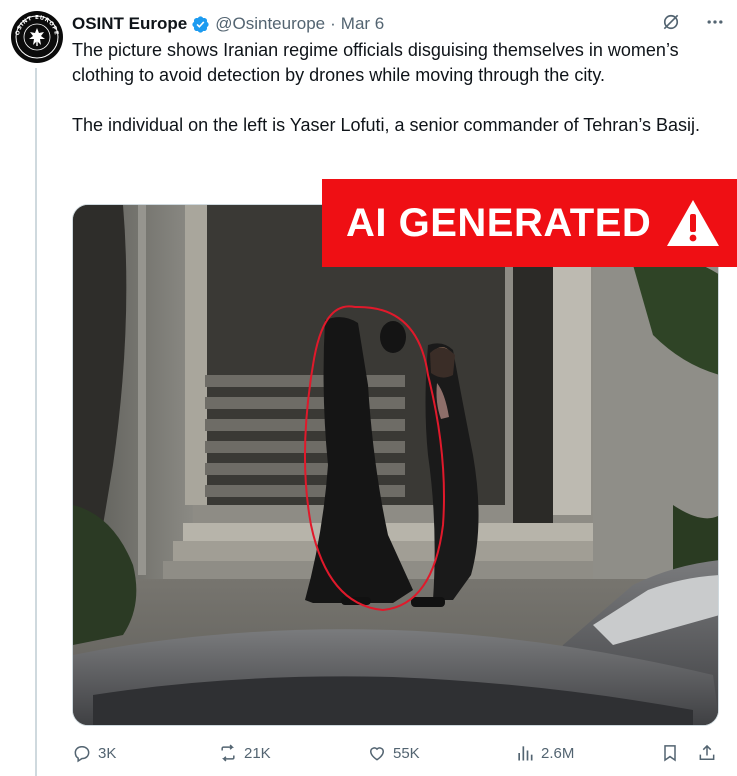 The image size is (737, 776). I want to click on osint-europe-logo: OSINT EUROPE, so click(37, 37).